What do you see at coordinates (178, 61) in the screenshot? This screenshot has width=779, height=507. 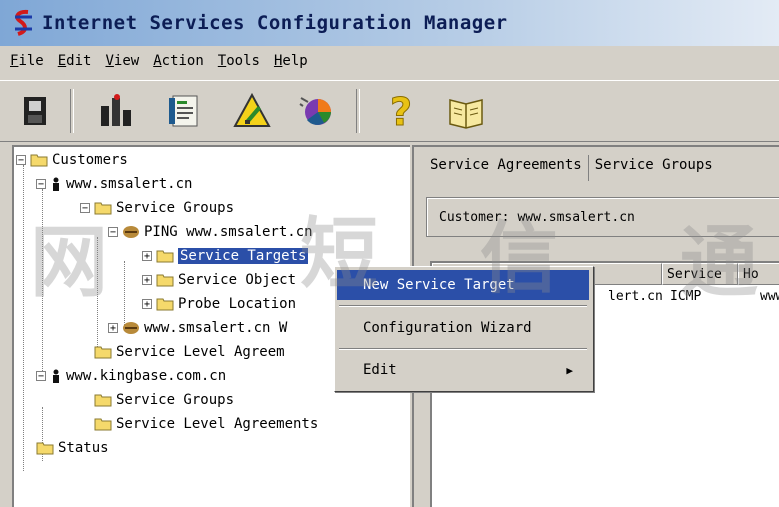 I see `menu-action: Action` at bounding box center [178, 61].